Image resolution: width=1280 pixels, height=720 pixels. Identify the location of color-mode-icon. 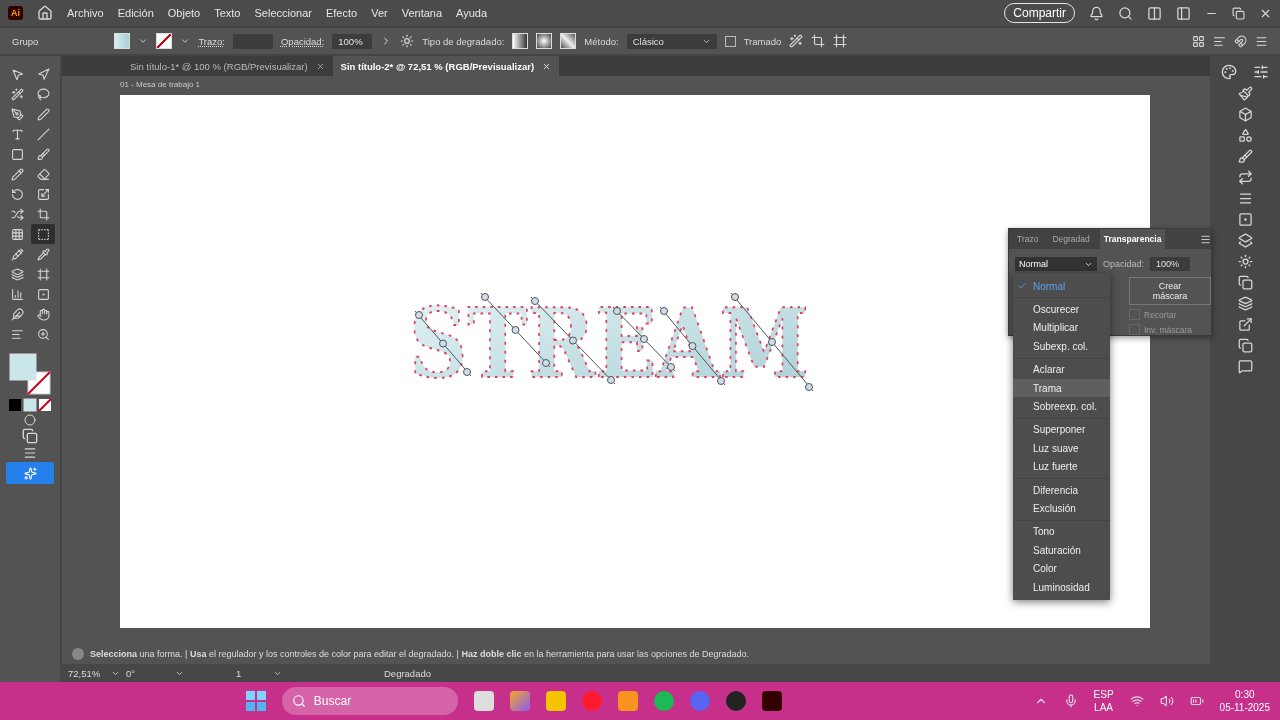
(30, 405).